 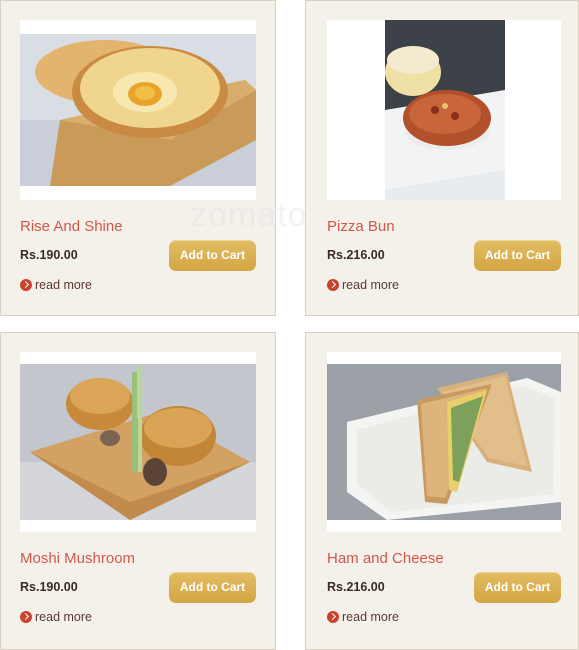 What do you see at coordinates (77, 558) in the screenshot?
I see `product-title: Moshi Mushroom` at bounding box center [77, 558].